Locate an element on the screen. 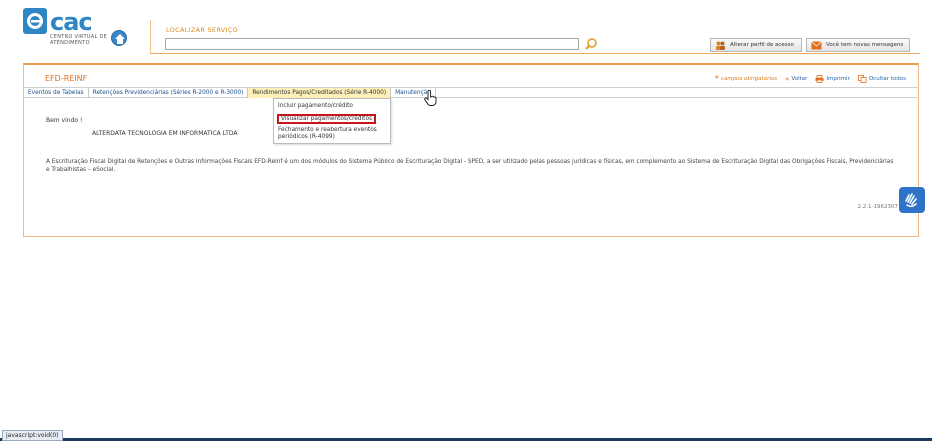 The width and height of the screenshot is (932, 442). double-chevron-left-icon: « is located at coordinates (787, 78).